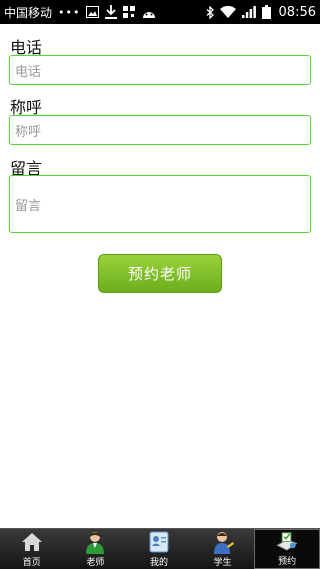  What do you see at coordinates (28, 12) in the screenshot?
I see `carrier-name: 中国移动` at bounding box center [28, 12].